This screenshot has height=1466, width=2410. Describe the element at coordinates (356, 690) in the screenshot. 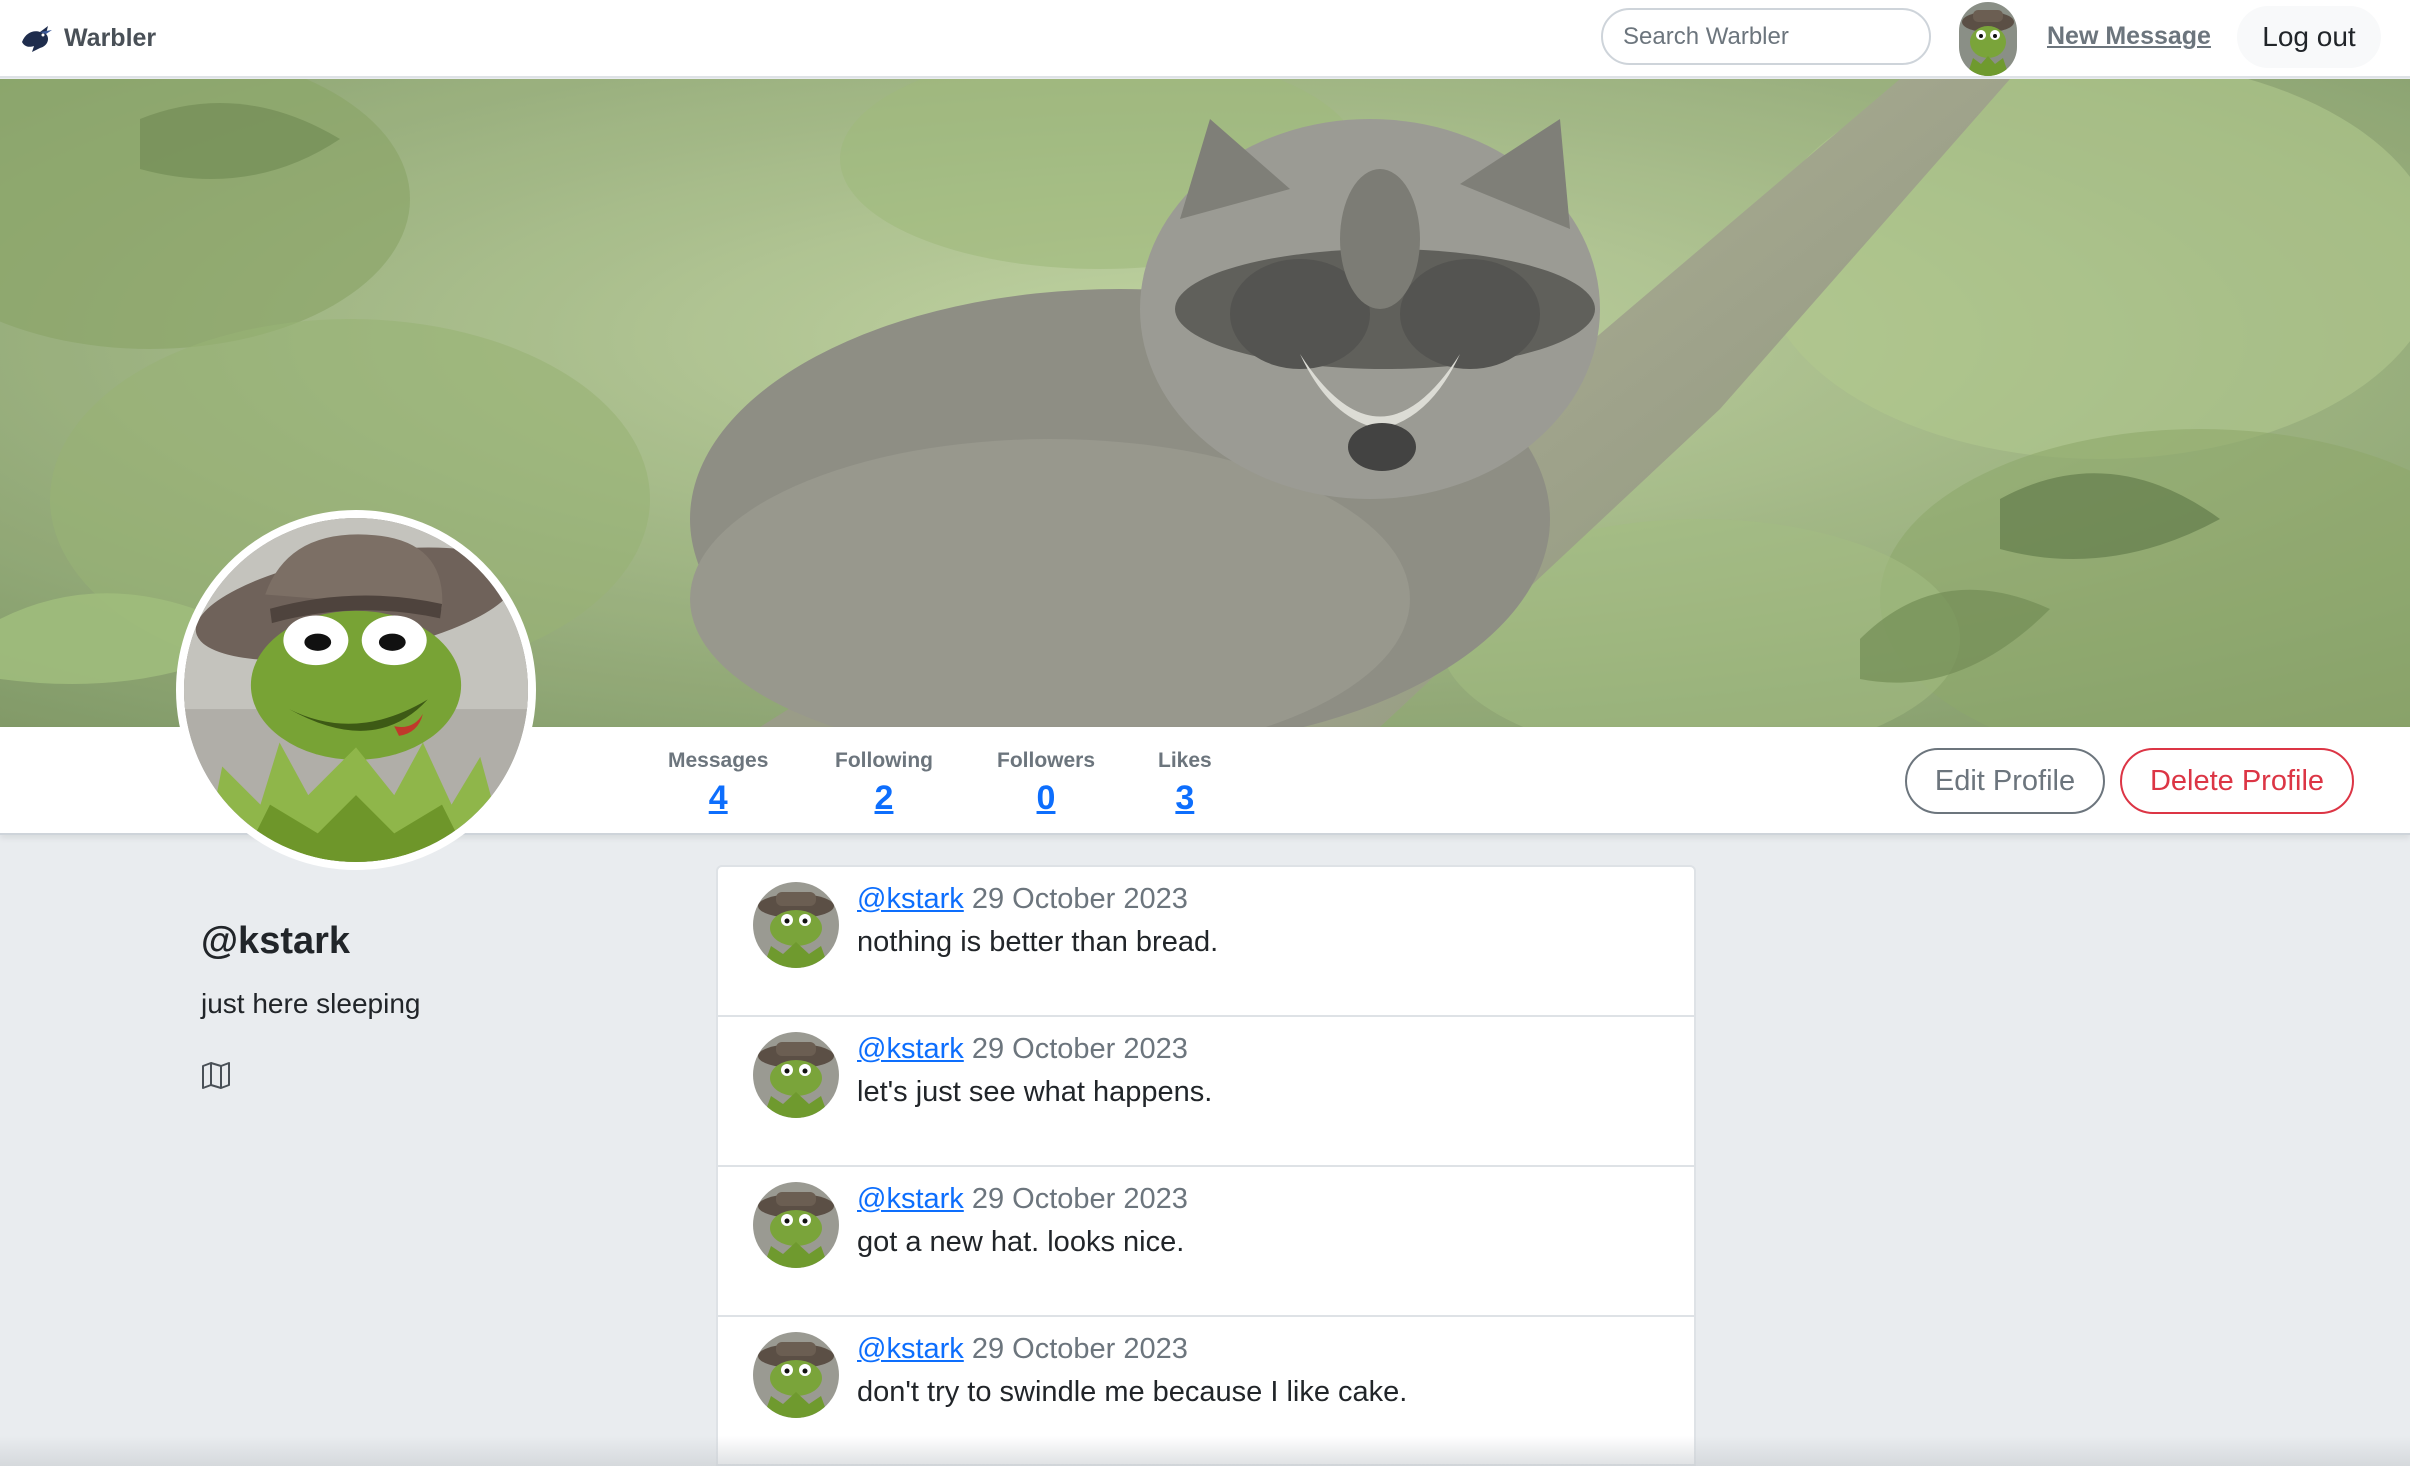

I see `profile-avatar` at that location.